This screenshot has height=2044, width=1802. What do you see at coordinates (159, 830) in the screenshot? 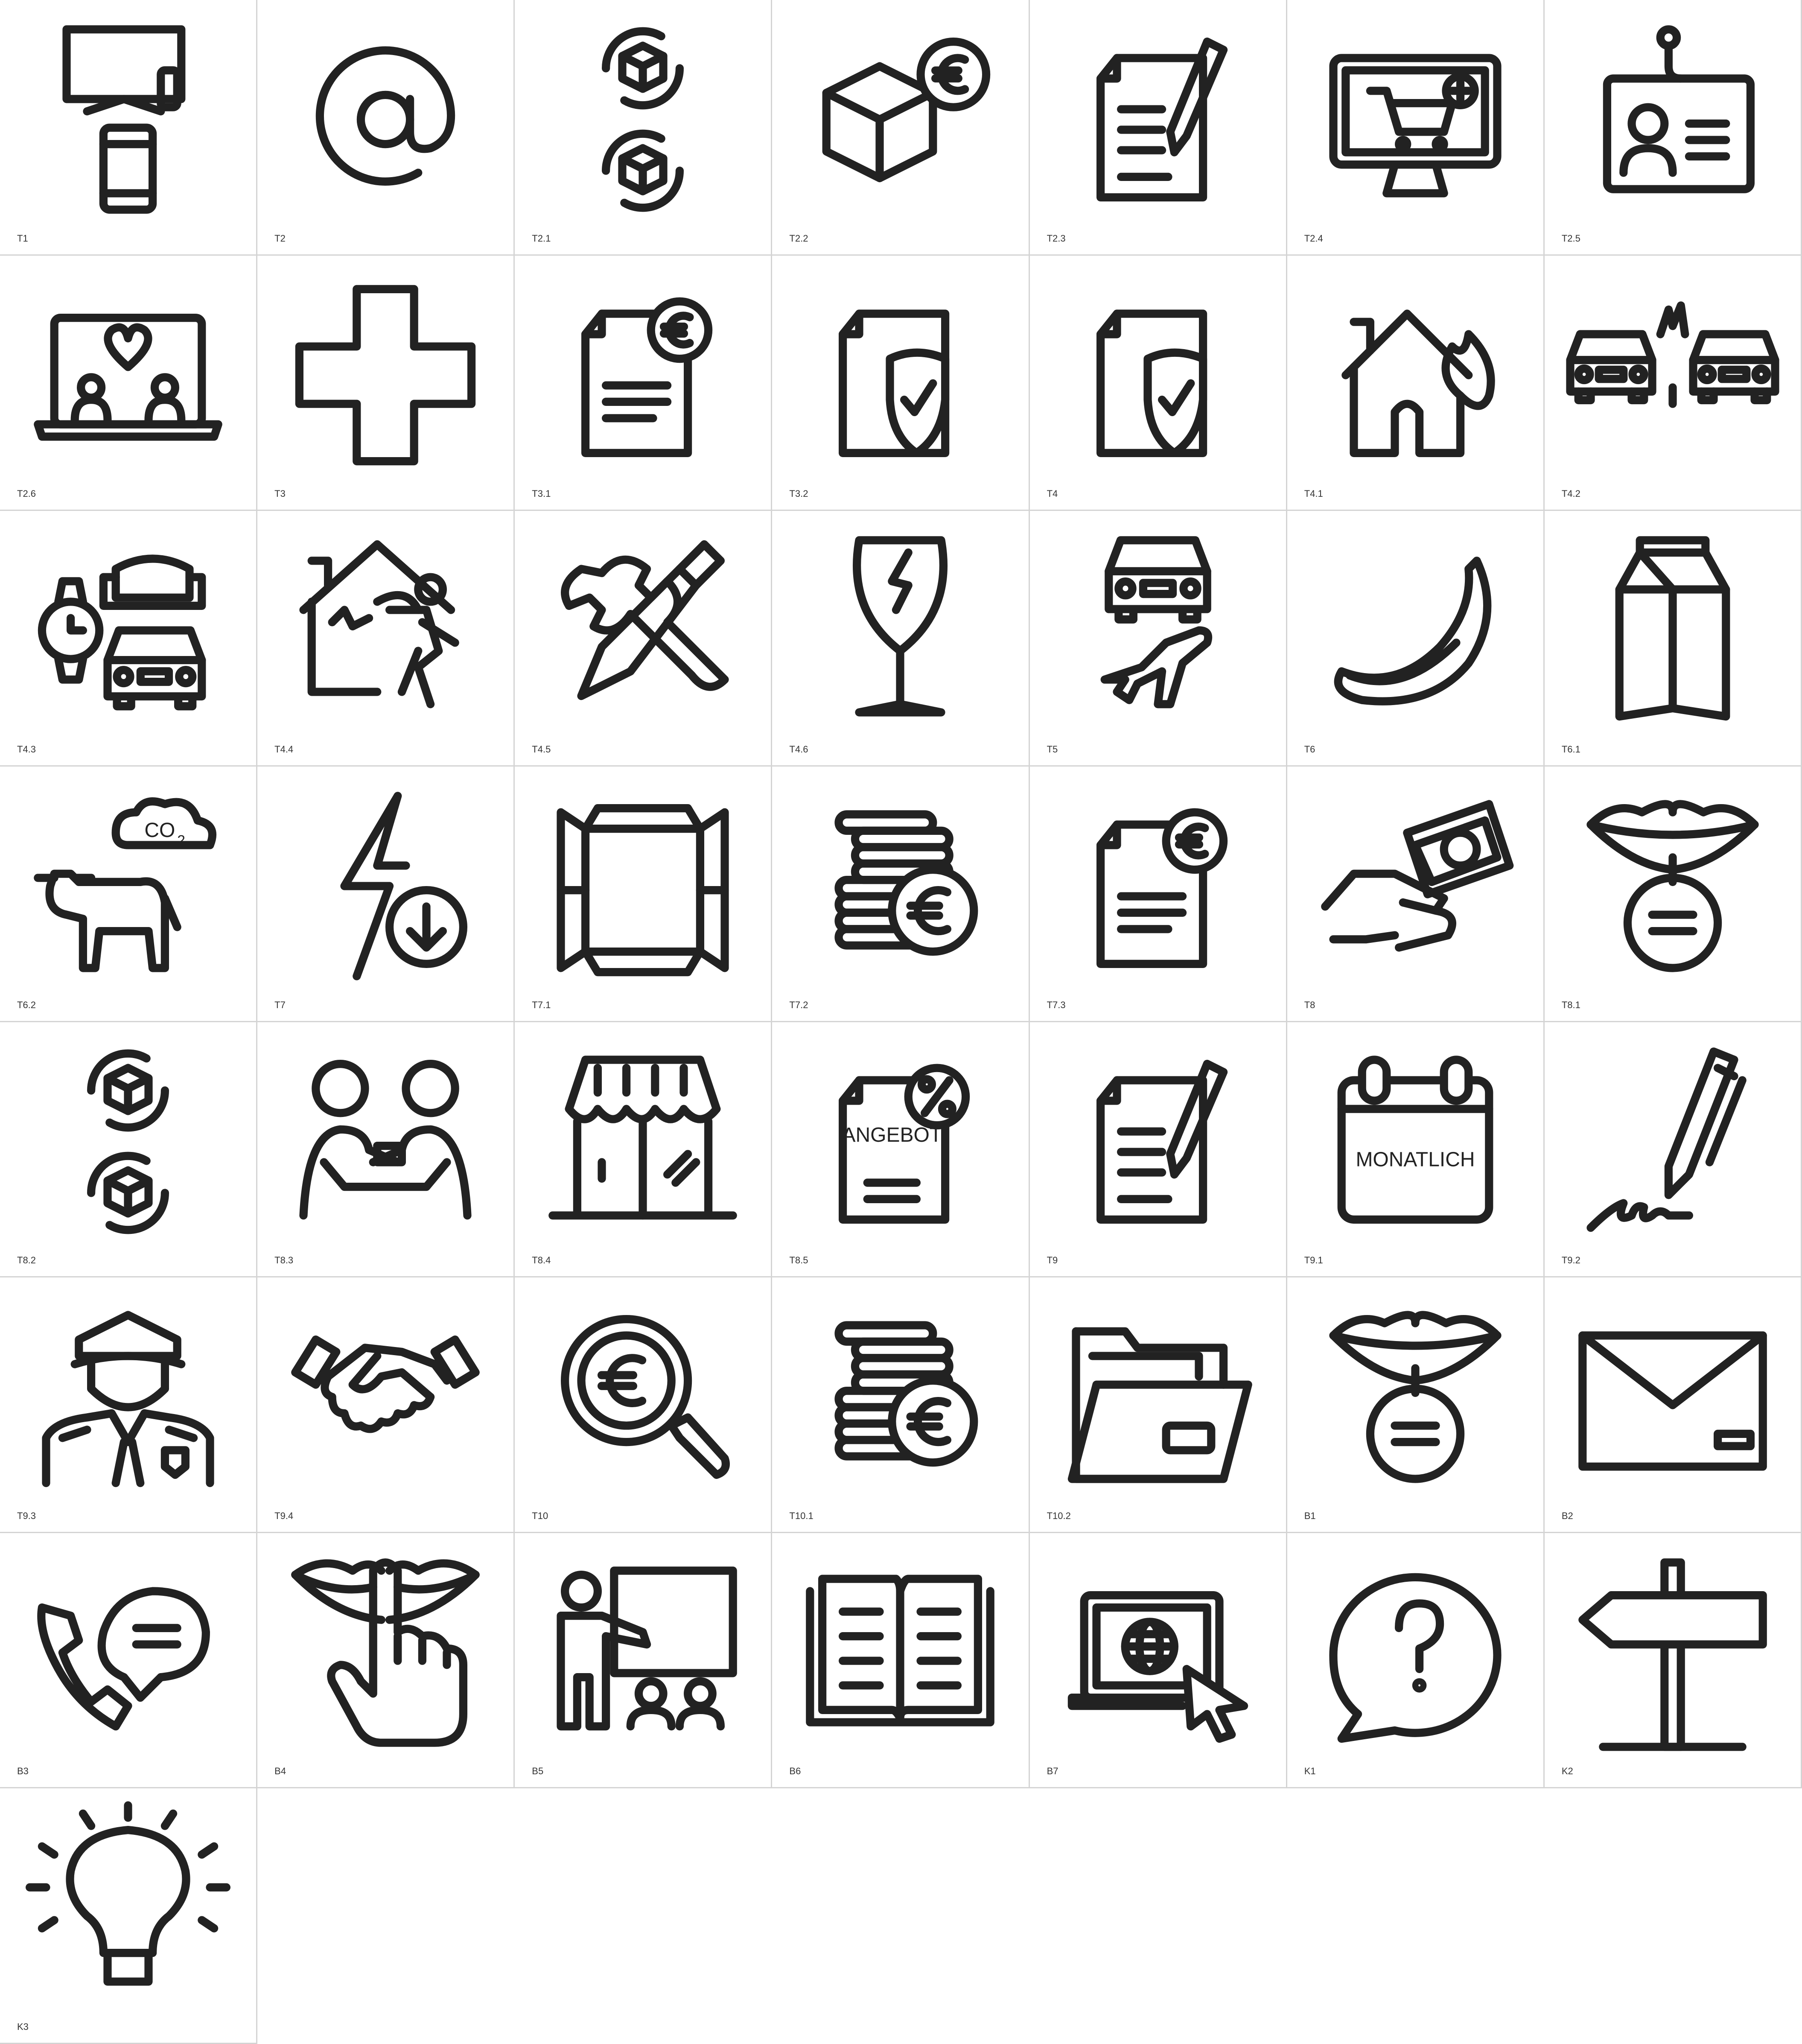
I see `co2-label: CO` at bounding box center [159, 830].